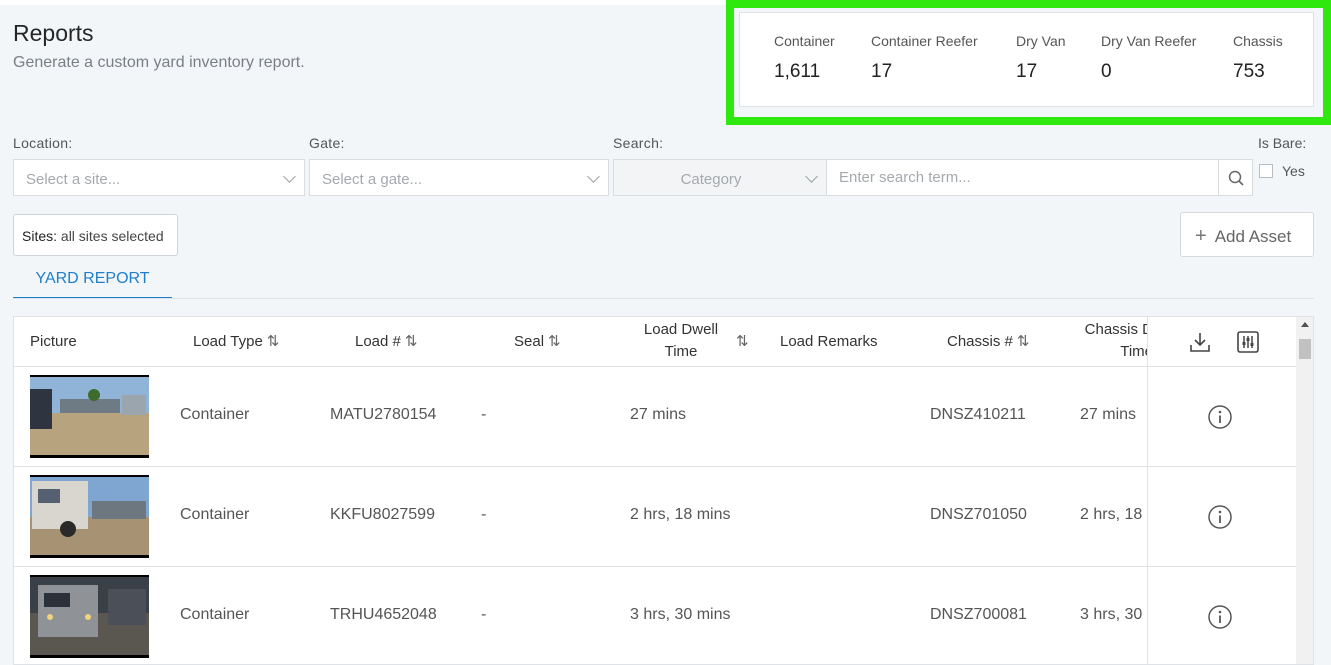 This screenshot has width=1331, height=665. What do you see at coordinates (1149, 41) in the screenshot?
I see `stat-label: Dry Van Reefer` at bounding box center [1149, 41].